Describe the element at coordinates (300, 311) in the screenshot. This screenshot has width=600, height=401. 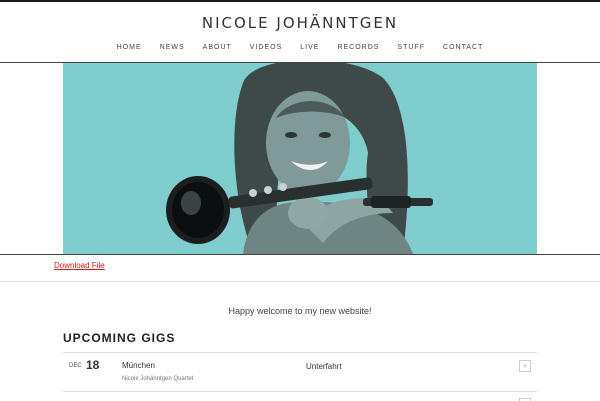
I see `welcome-message: Happy welcome to my new website!` at that location.